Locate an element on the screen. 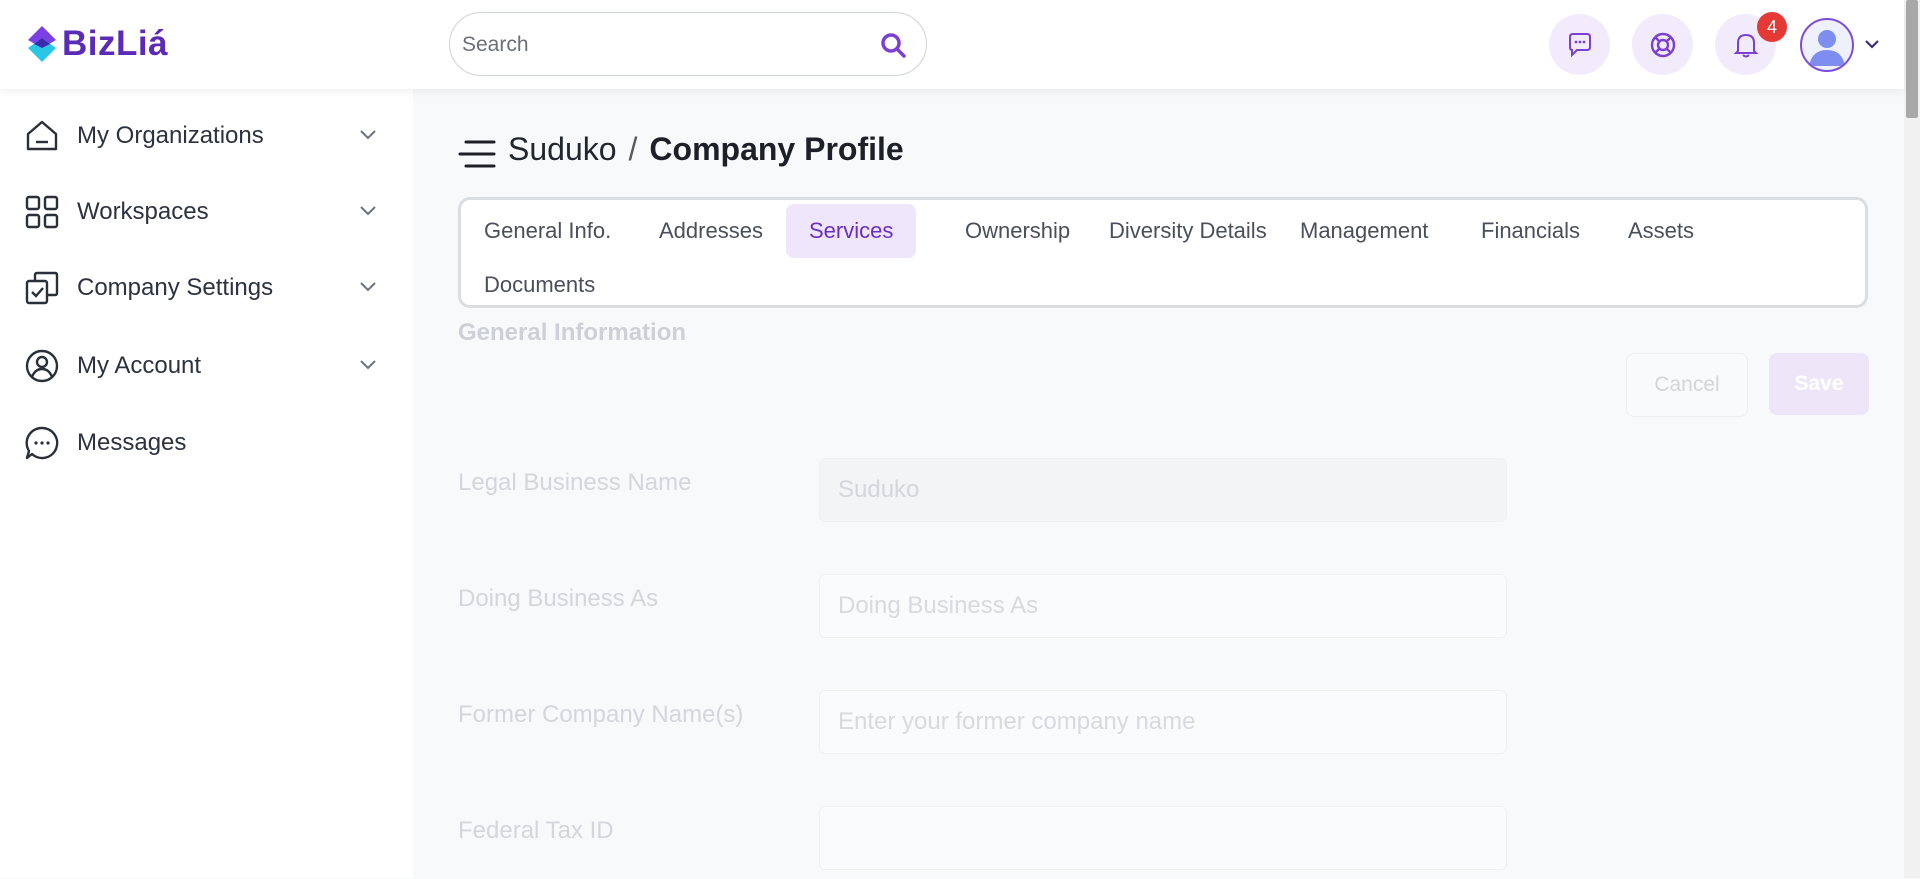  federal-tax-id-field is located at coordinates (1163, 838).